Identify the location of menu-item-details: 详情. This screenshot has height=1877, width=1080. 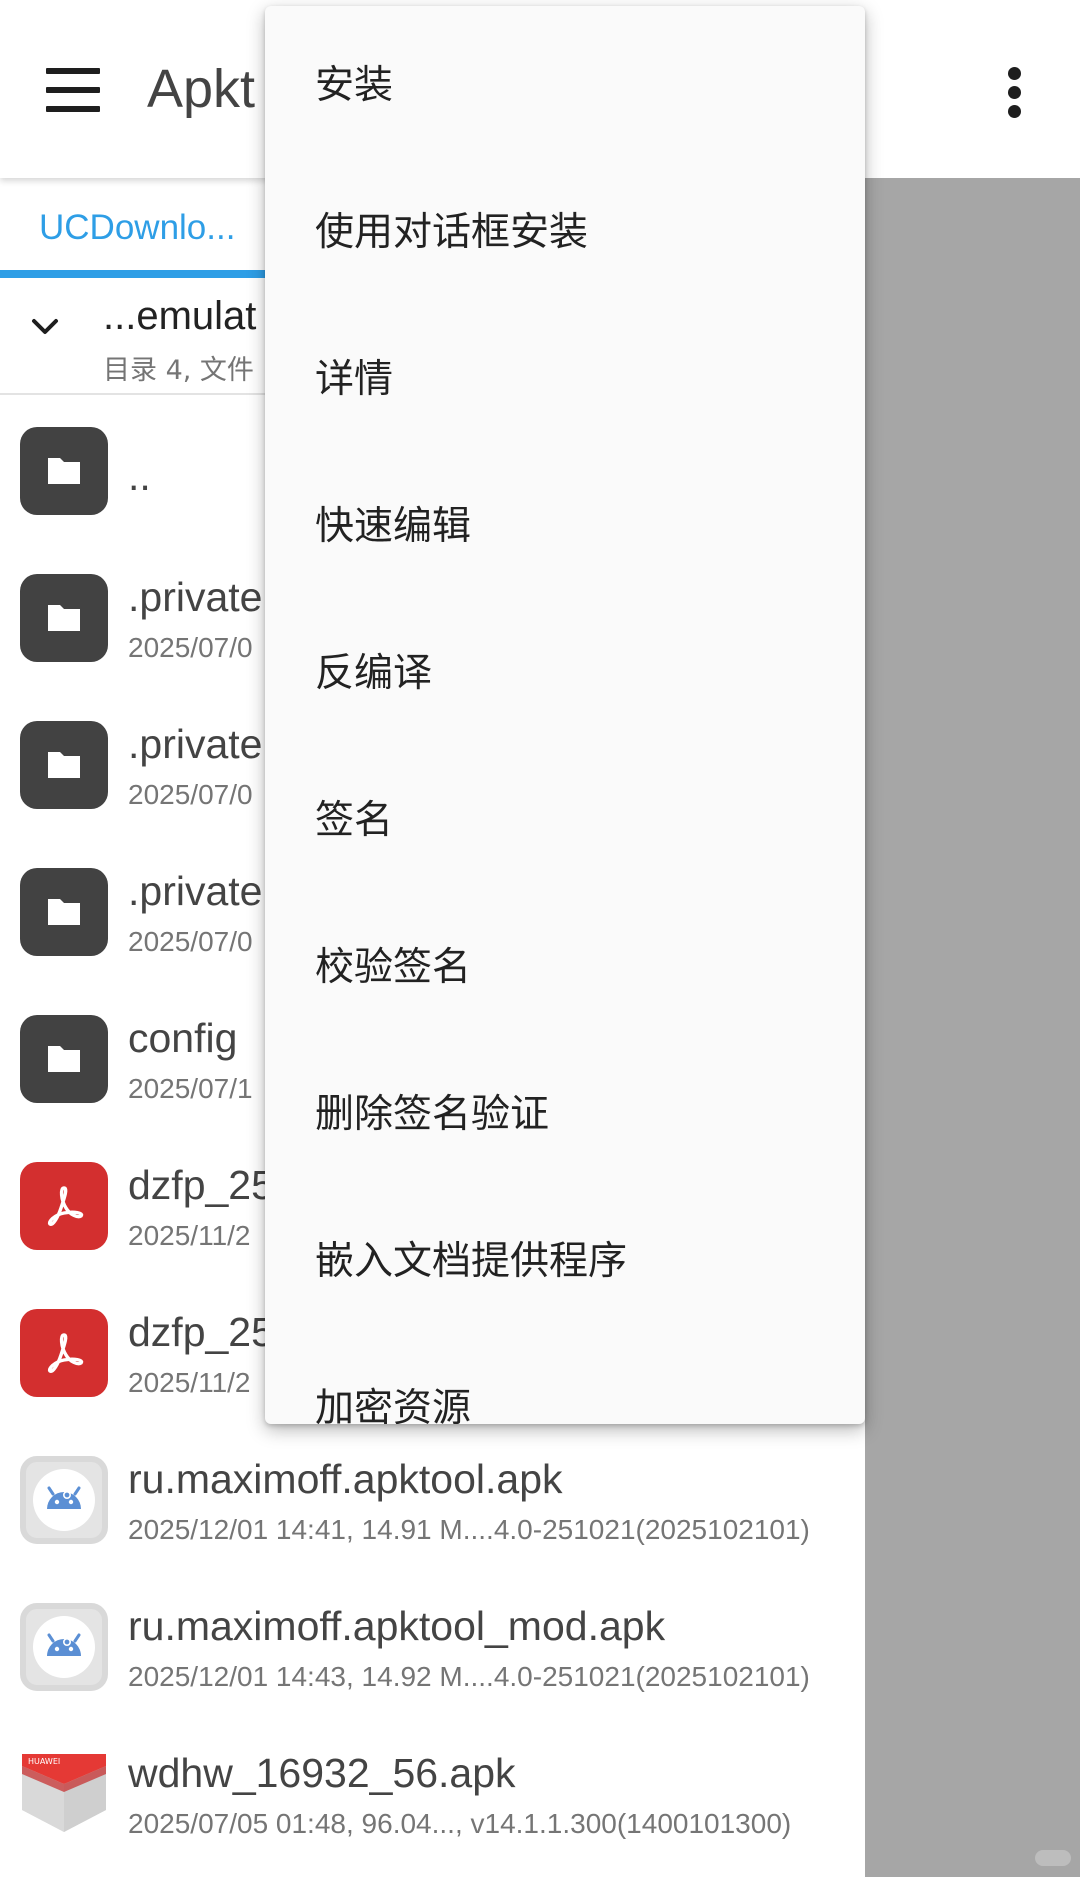
(565, 373).